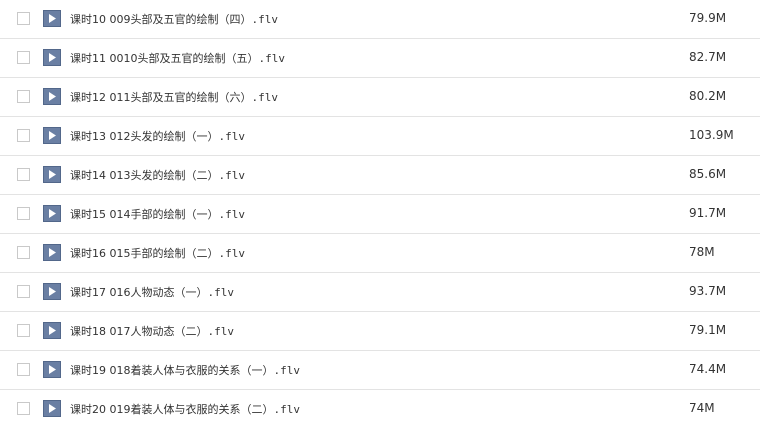 This screenshot has height=424, width=760. What do you see at coordinates (152, 292) in the screenshot?
I see `file-name: 课时17 016人物动态（一）.flv` at bounding box center [152, 292].